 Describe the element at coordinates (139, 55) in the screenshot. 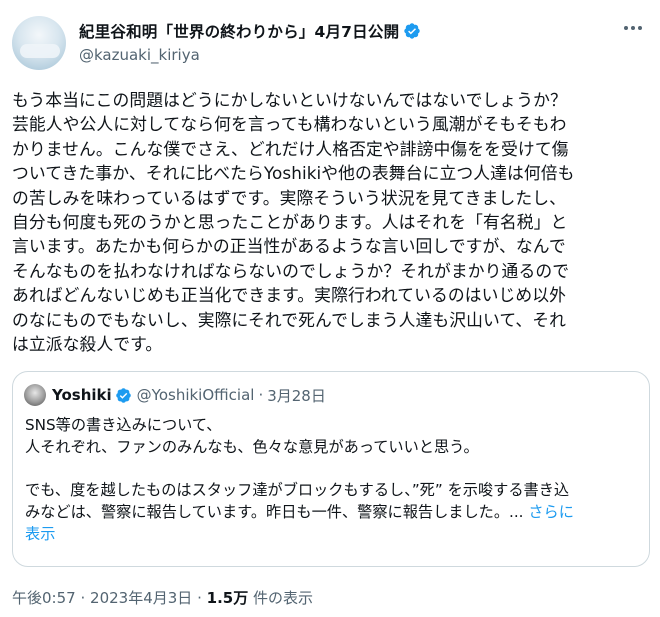

I see `author-handle: @kazuaki_kiriya` at that location.